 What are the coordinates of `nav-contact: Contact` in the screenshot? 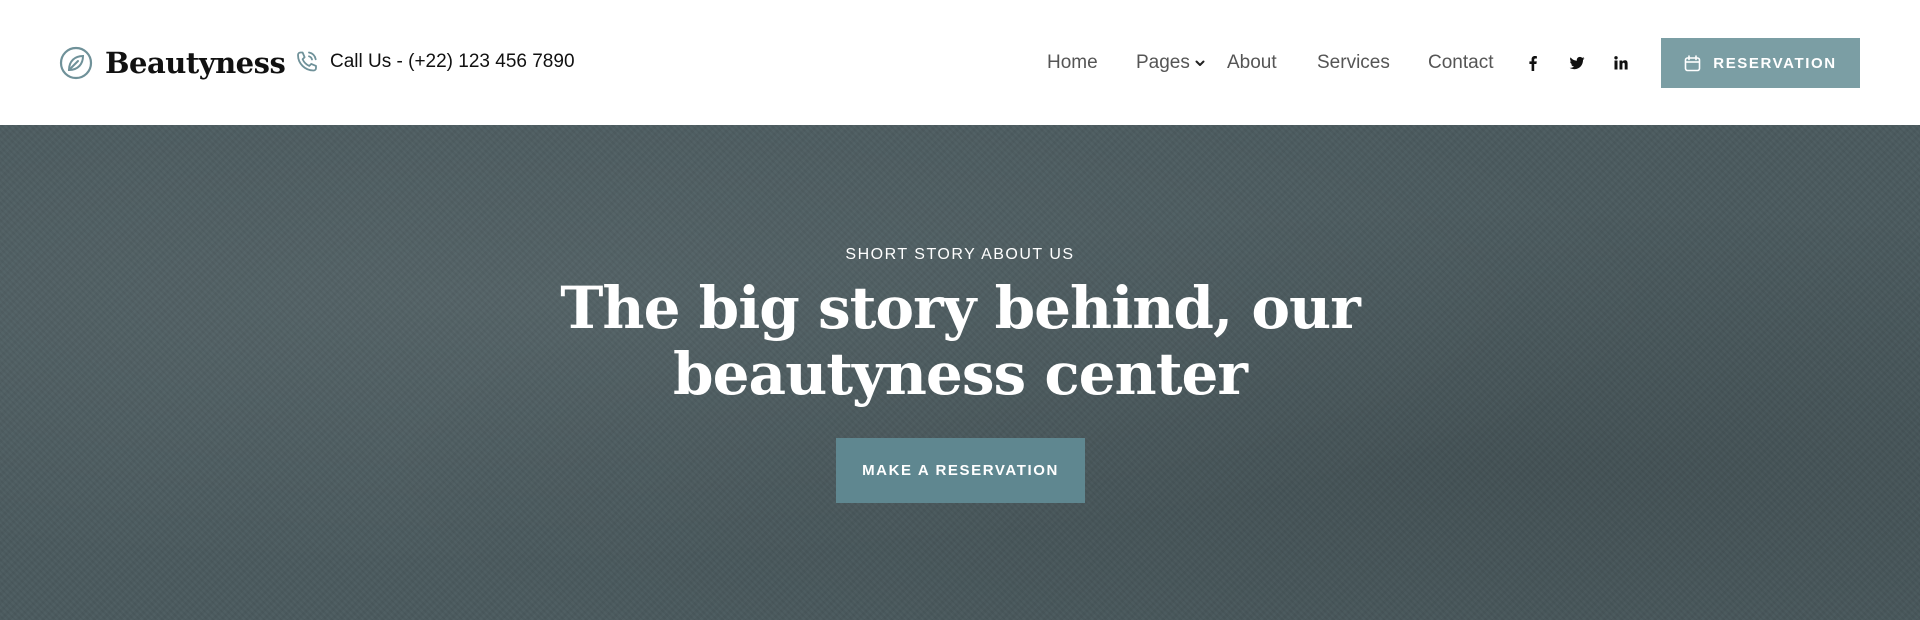 It's located at (1460, 63).